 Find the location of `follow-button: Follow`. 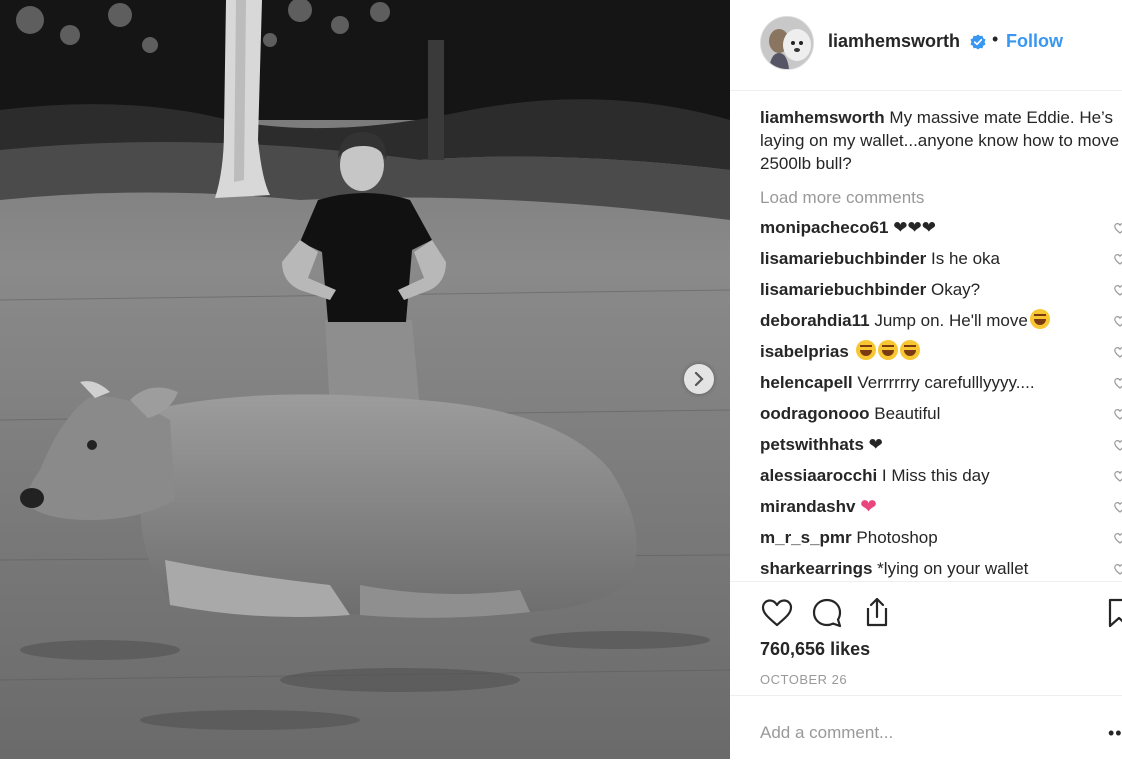

follow-button: Follow is located at coordinates (1034, 41).